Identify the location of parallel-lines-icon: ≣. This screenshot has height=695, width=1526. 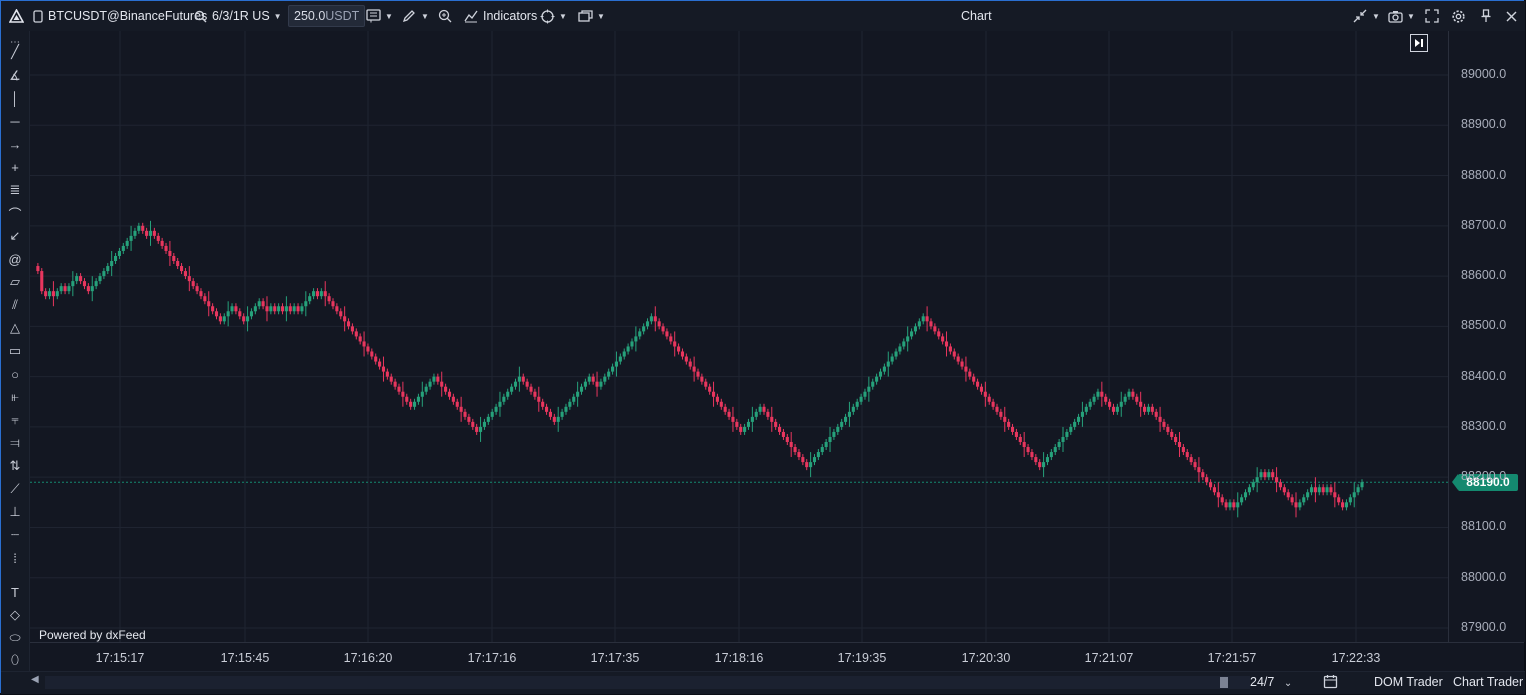
(15, 190).